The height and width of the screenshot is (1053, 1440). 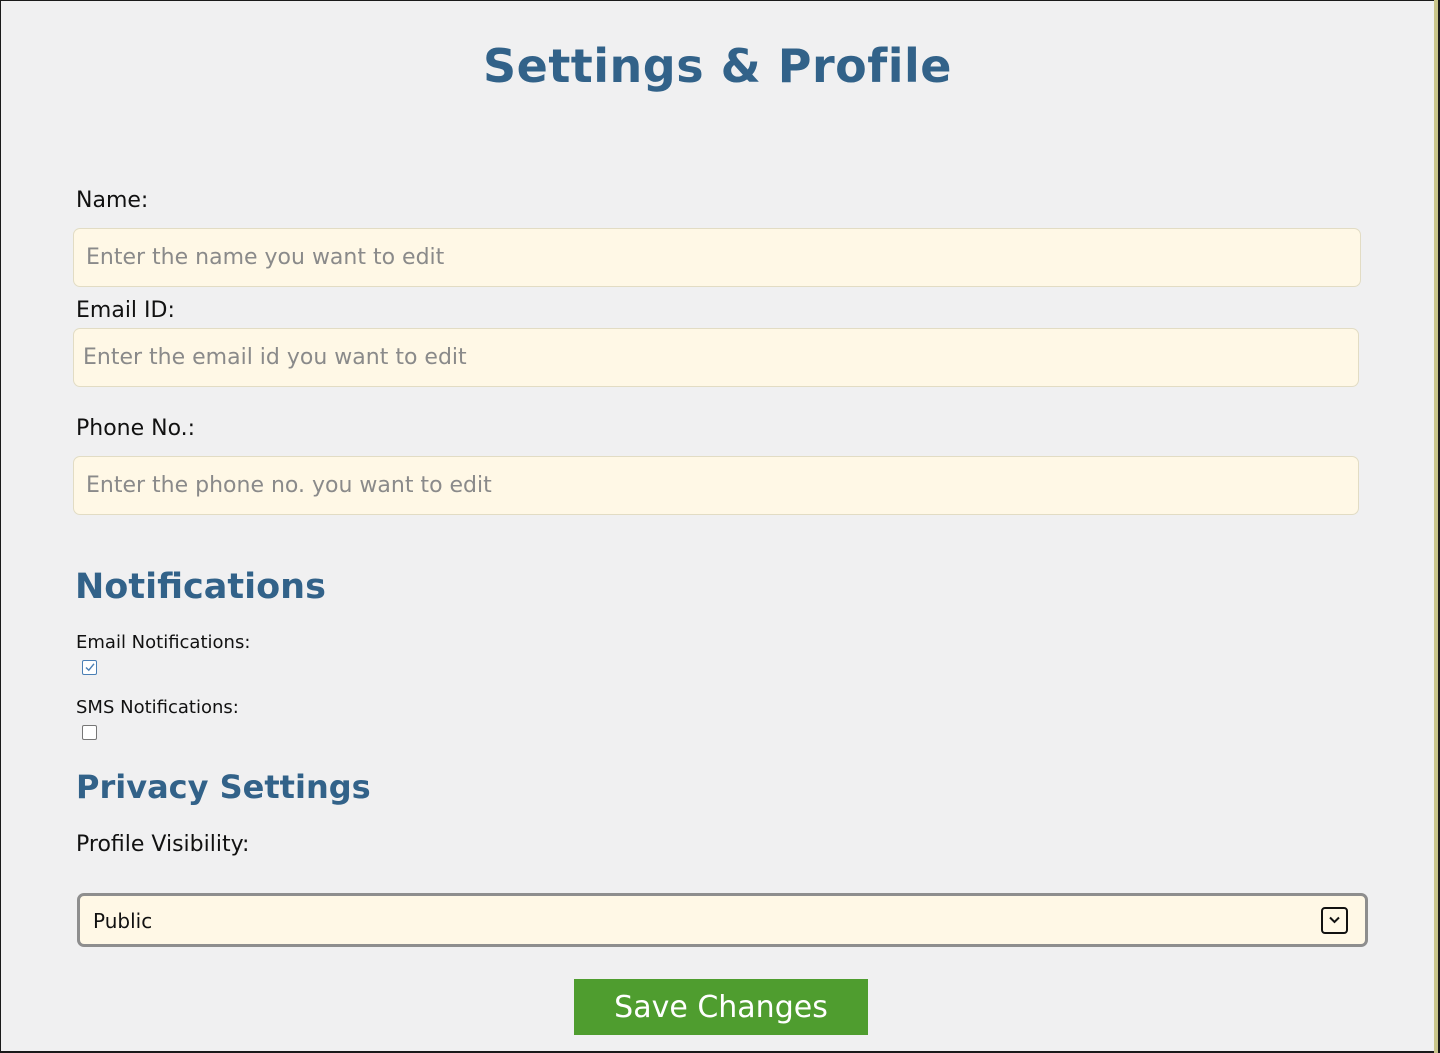 What do you see at coordinates (200, 587) in the screenshot?
I see `notifications-heading: Notifications` at bounding box center [200, 587].